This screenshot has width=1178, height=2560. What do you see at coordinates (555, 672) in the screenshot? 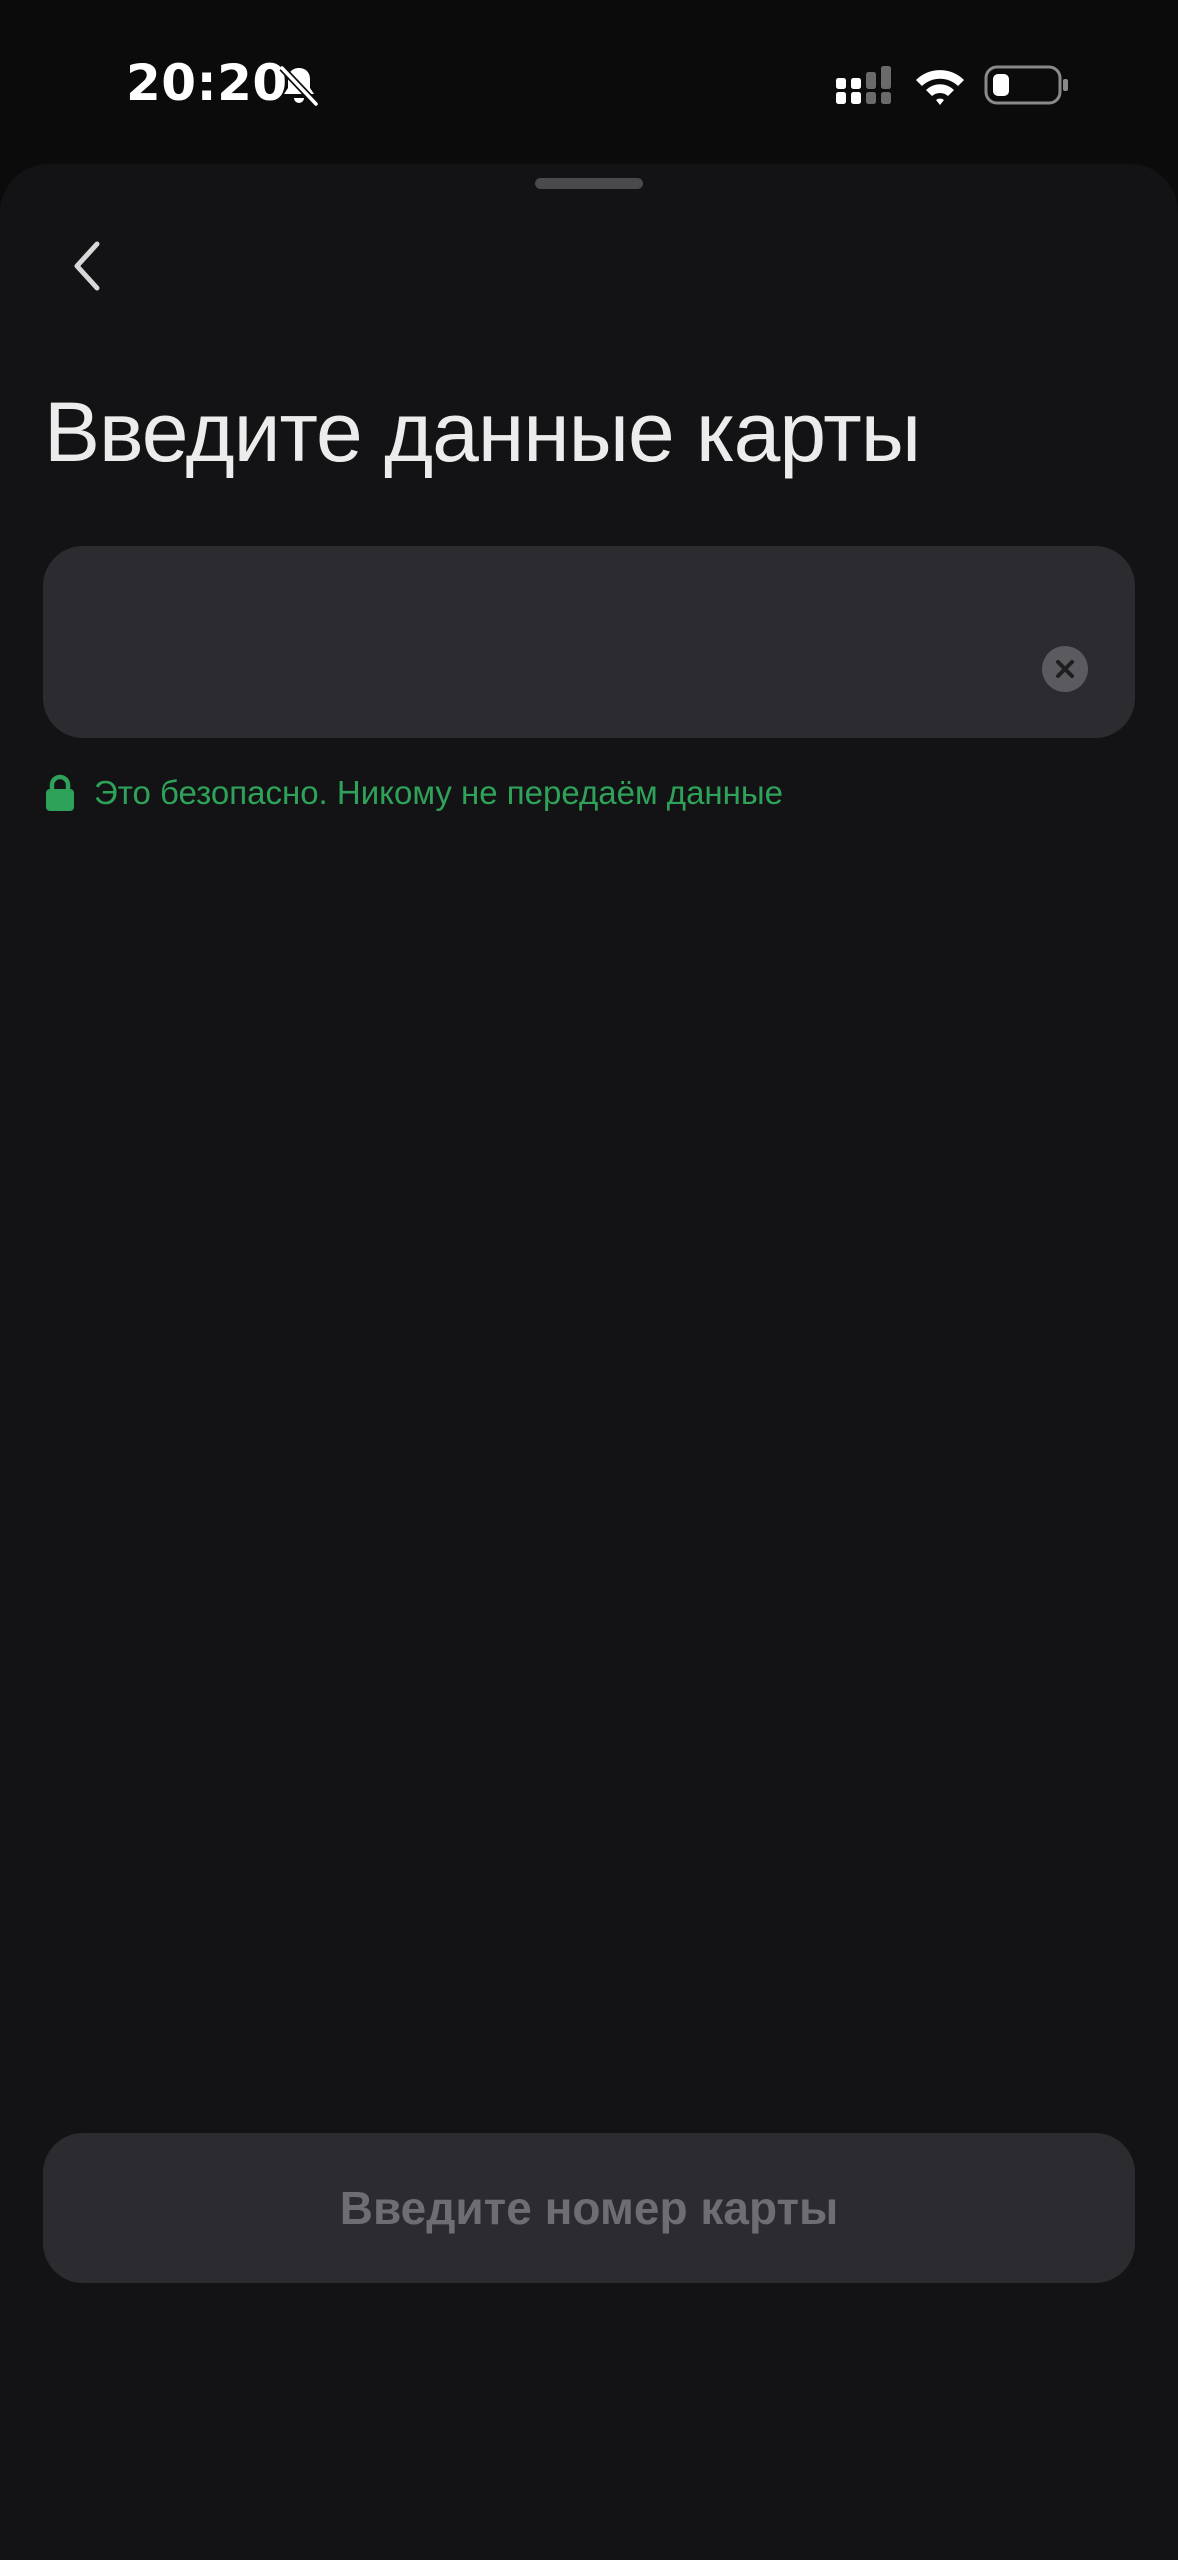
I see `card-number-input` at bounding box center [555, 672].